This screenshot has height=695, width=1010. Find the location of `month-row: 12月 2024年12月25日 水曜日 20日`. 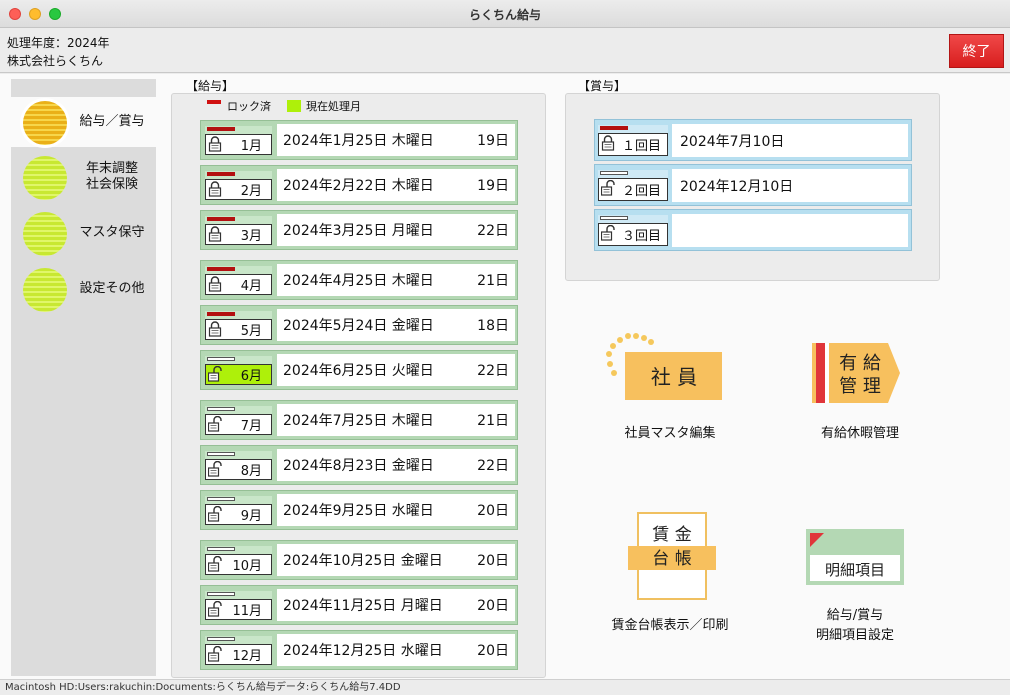

month-row: 12月 2024年12月25日 水曜日 20日 is located at coordinates (359, 650).